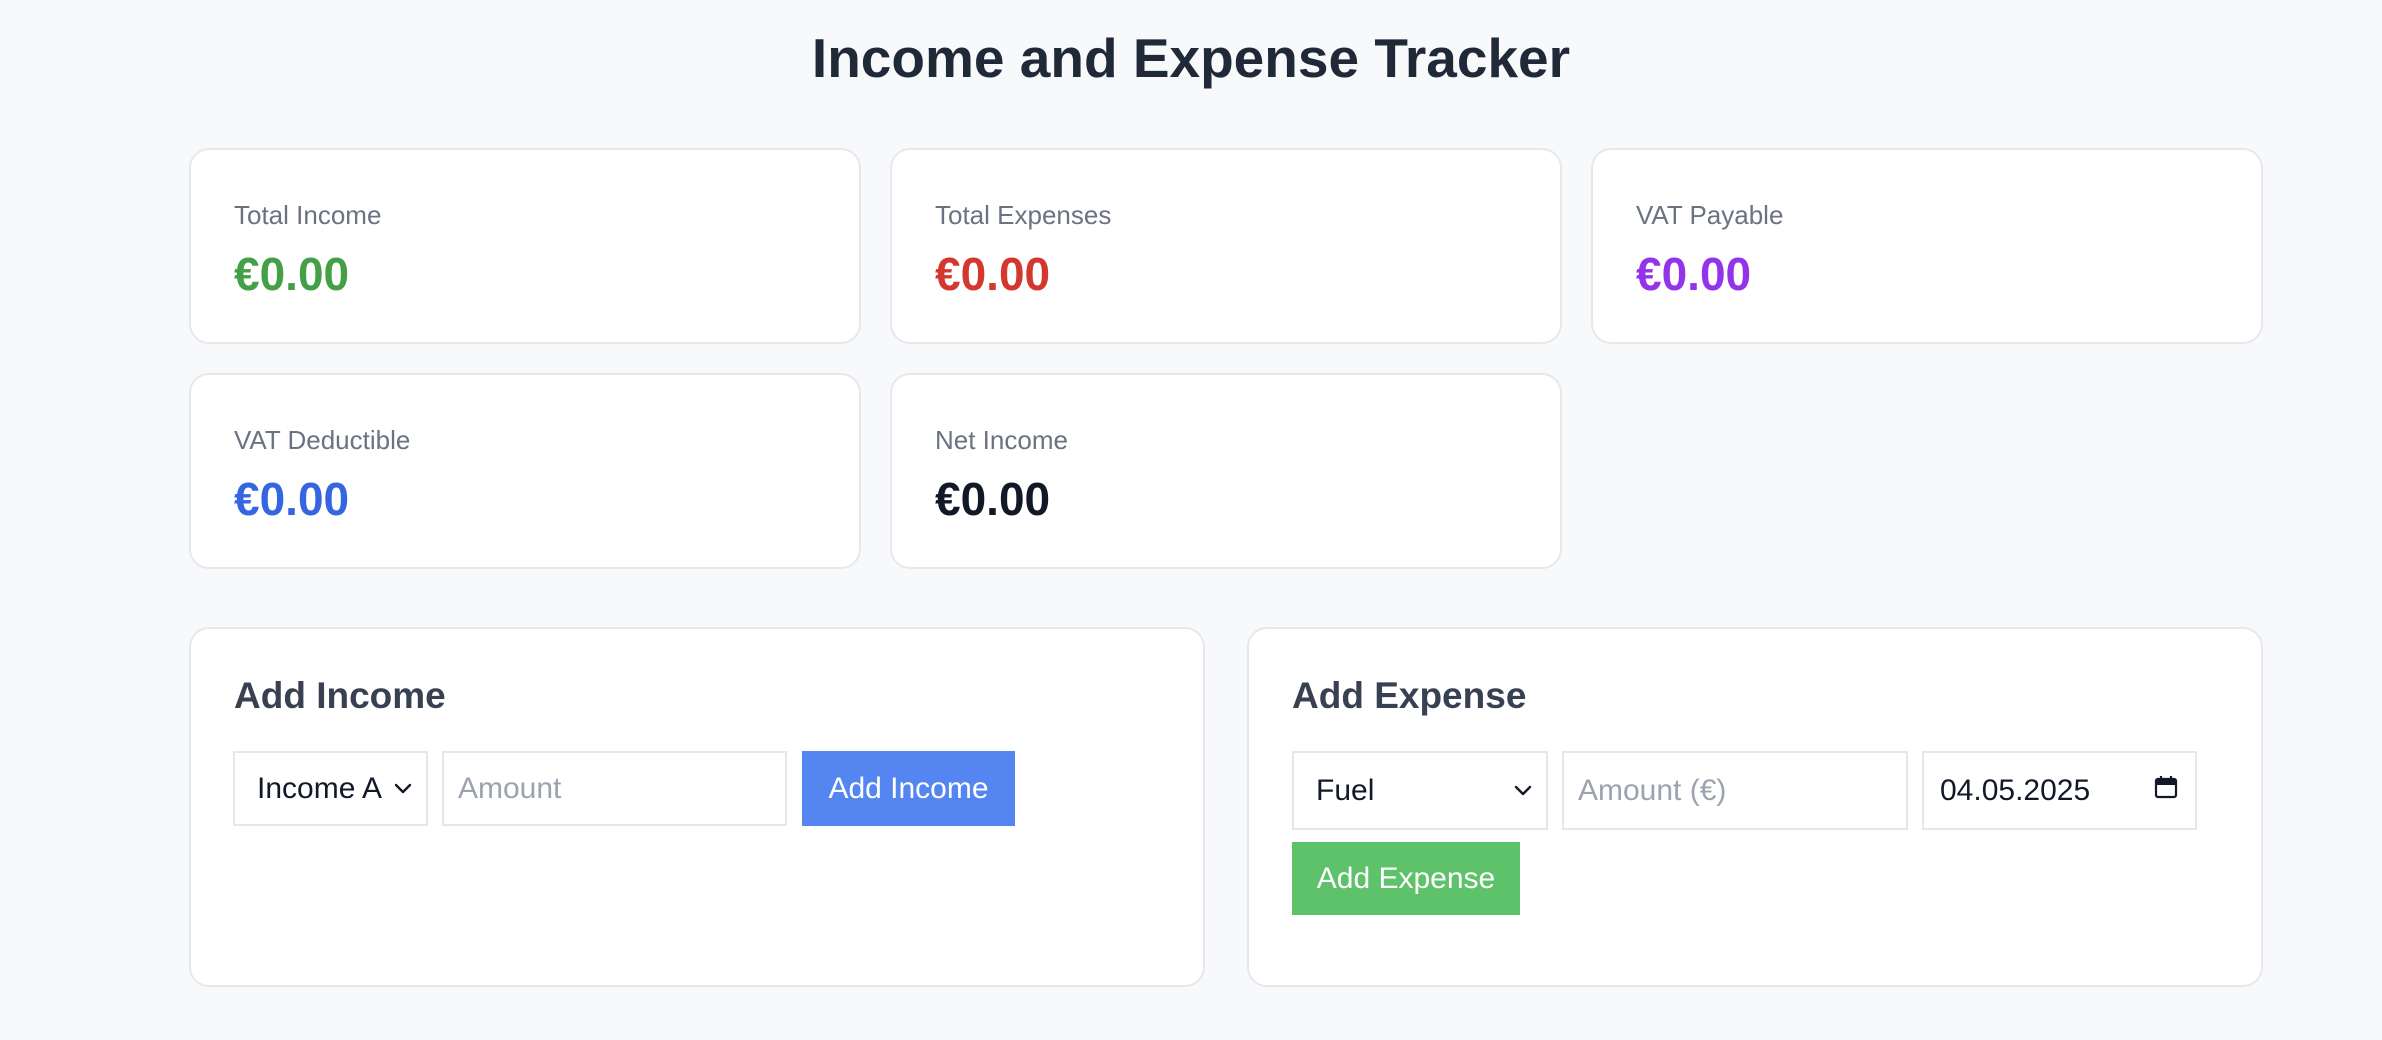 This screenshot has height=1040, width=2382. What do you see at coordinates (340, 695) in the screenshot?
I see `add-income-title: Add Income` at bounding box center [340, 695].